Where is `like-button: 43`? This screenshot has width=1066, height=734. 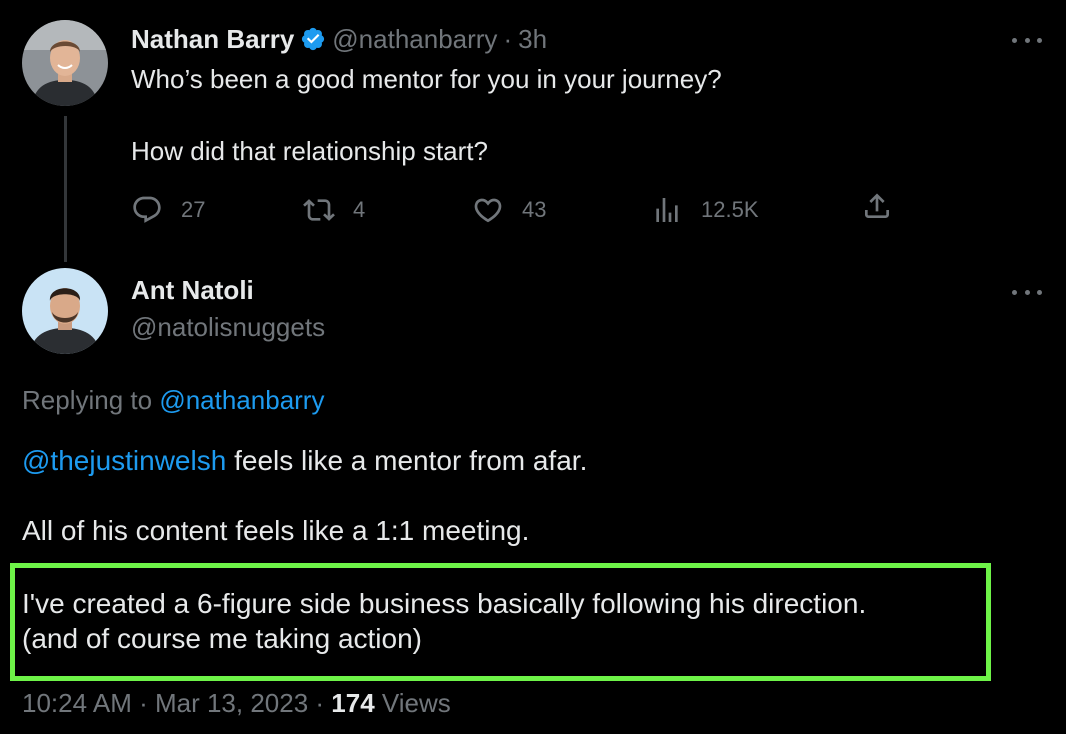 like-button: 43 is located at coordinates (509, 210).